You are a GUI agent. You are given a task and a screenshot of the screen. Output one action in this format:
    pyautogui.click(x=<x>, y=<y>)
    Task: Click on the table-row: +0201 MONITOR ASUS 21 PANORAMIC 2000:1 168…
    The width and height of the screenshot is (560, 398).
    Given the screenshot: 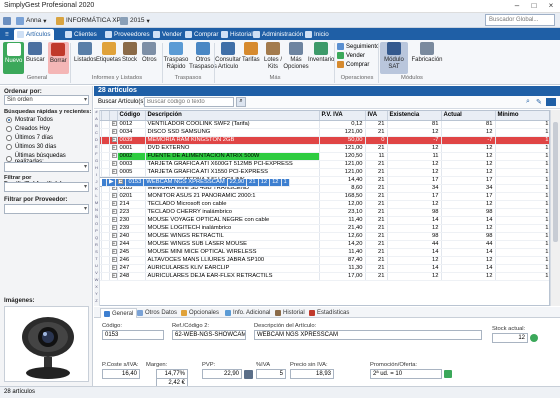 What is the action you would take?
    pyautogui.click(x=322, y=196)
    